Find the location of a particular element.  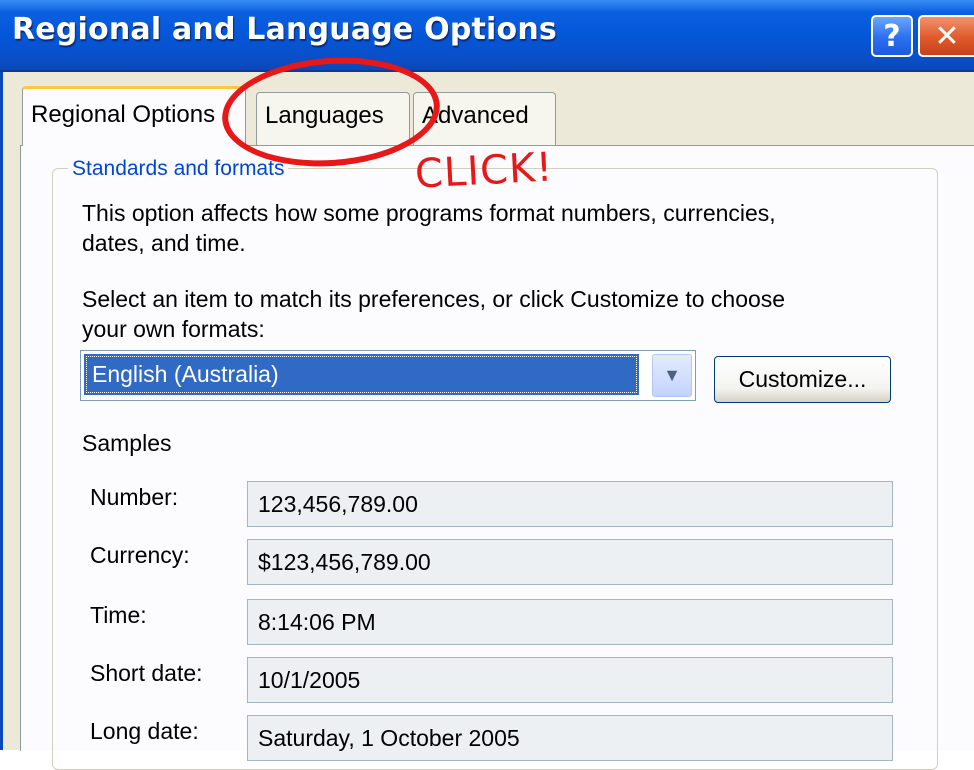

close-icon: ✕ is located at coordinates (947, 36).